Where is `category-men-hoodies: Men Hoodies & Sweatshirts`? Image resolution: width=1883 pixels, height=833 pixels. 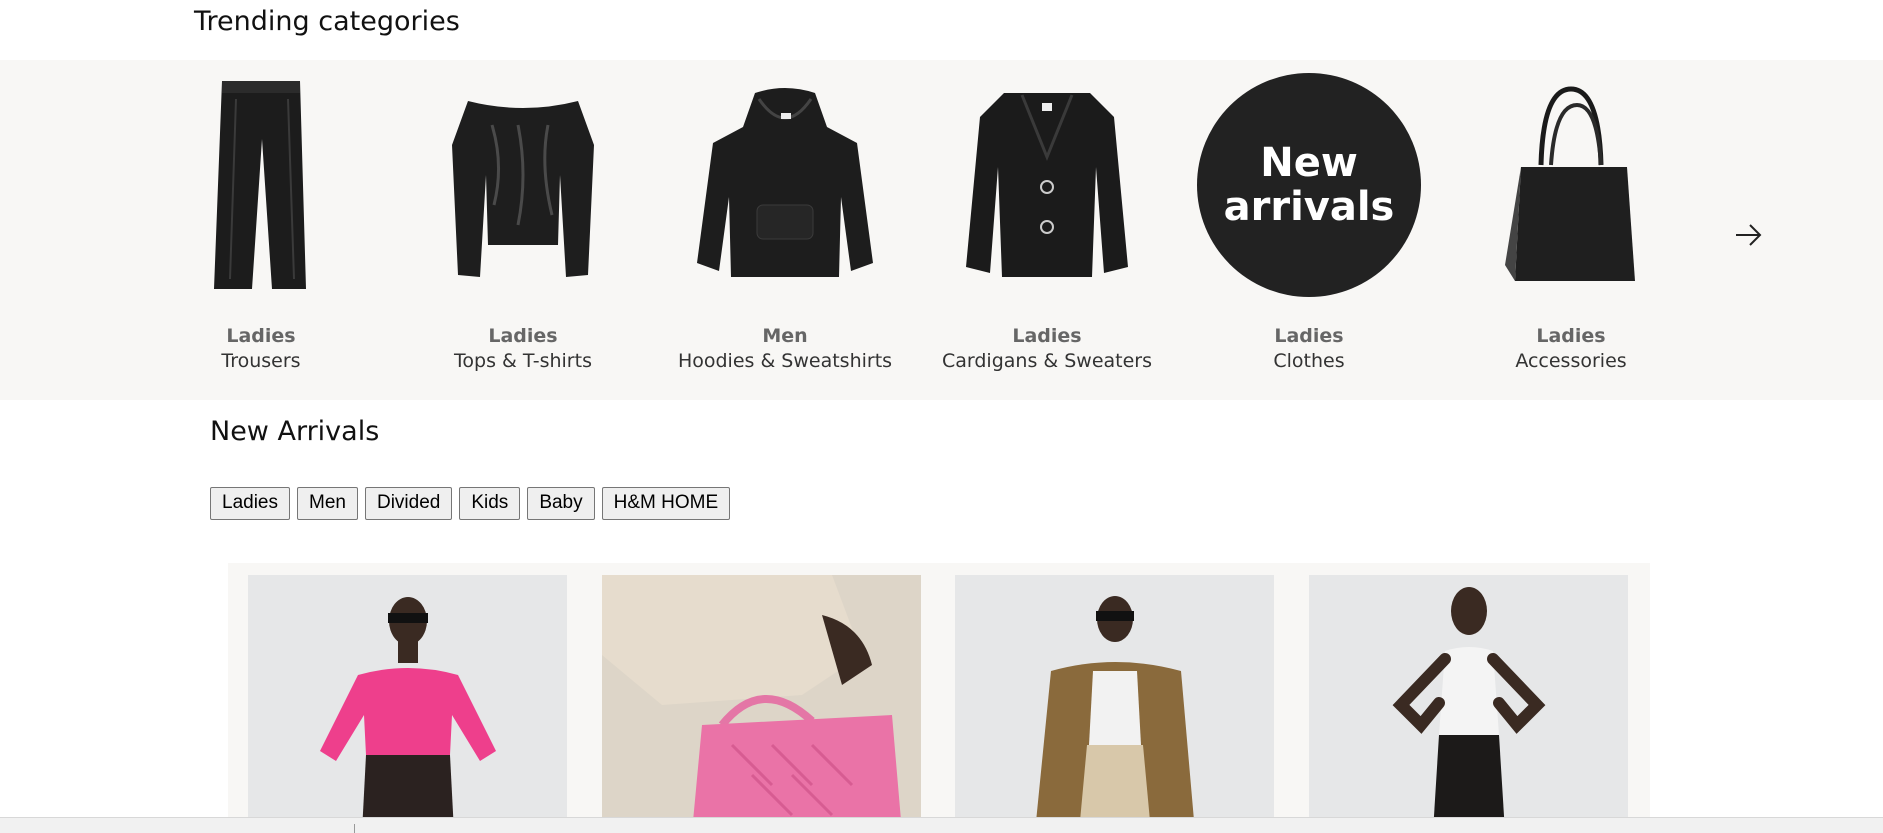 category-men-hoodies: Men Hoodies & Sweatshirts is located at coordinates (785, 217).